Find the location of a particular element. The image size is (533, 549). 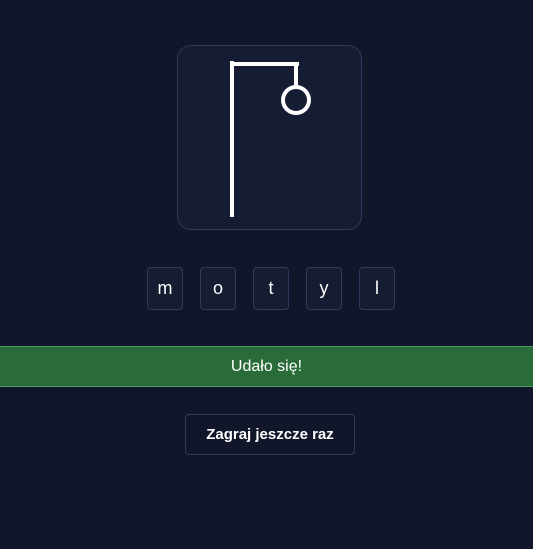

play-again-button: Zagraj jeszcze raz is located at coordinates (270, 434).